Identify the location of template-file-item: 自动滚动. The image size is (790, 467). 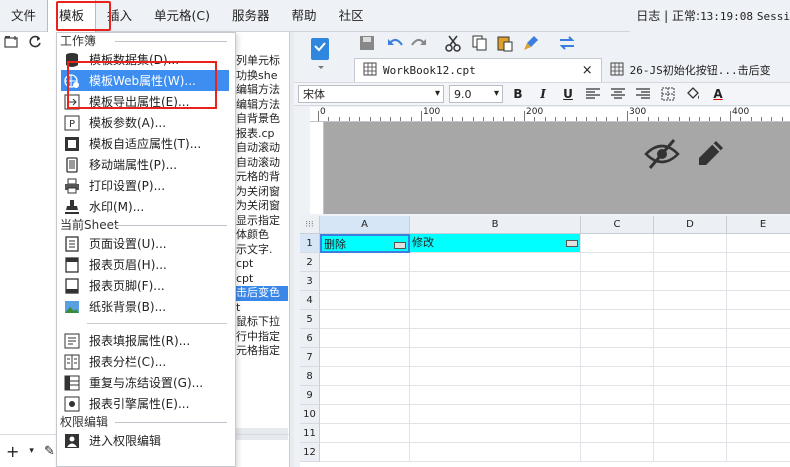
(262, 148).